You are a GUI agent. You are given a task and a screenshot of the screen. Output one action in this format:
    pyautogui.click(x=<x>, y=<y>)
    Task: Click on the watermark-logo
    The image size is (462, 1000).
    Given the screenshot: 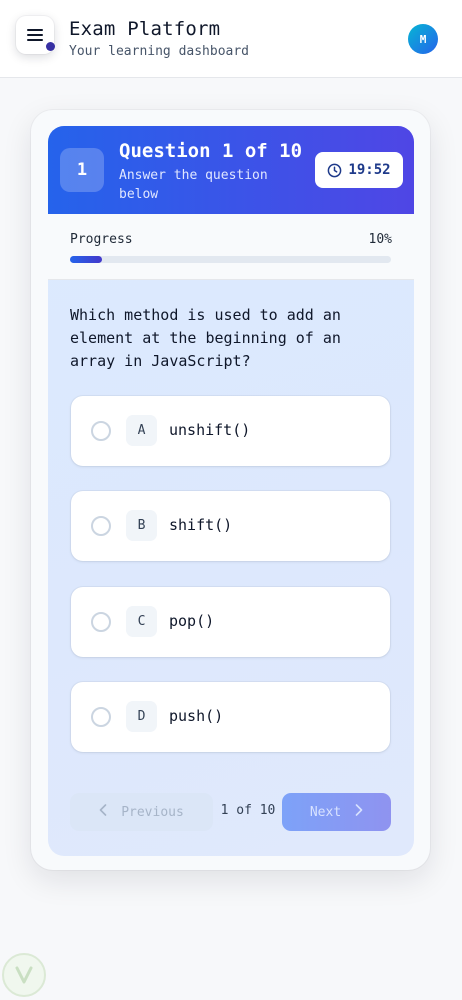 What is the action you would take?
    pyautogui.click(x=24, y=975)
    